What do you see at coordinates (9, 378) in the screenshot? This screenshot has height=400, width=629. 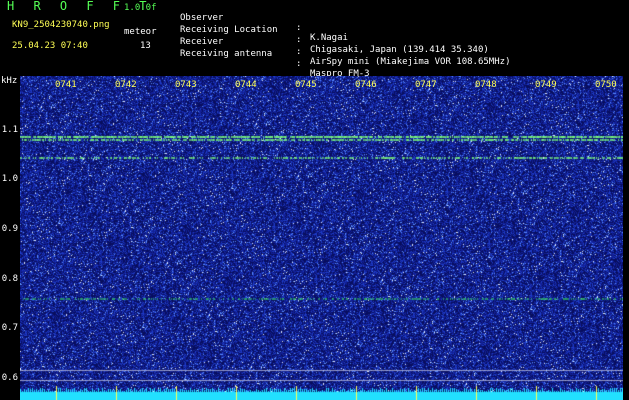 I see `y-tick-label: 0.6` at bounding box center [9, 378].